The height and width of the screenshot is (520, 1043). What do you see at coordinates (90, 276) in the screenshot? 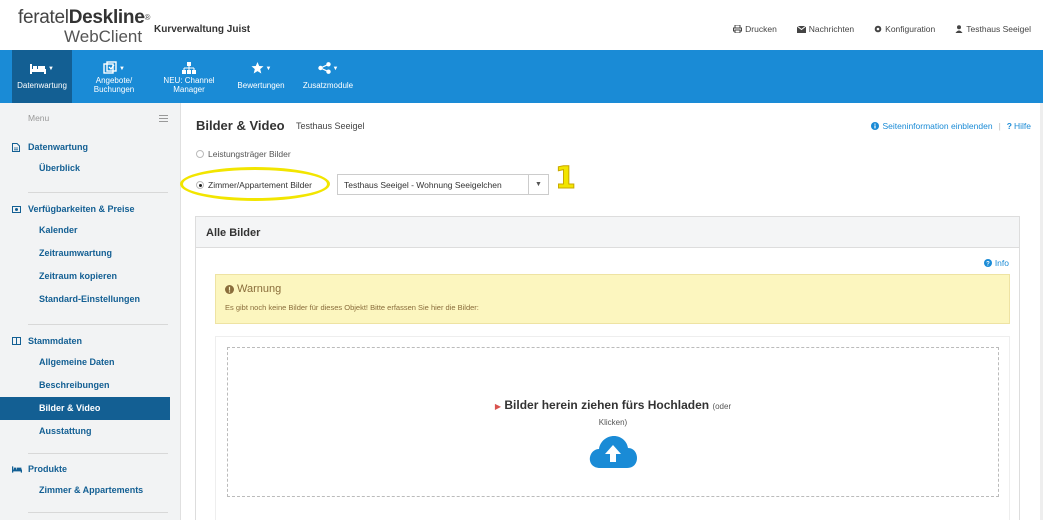
I see `sidebar-item-zeitraum-kopieren: Zeitraum kopieren` at bounding box center [90, 276].